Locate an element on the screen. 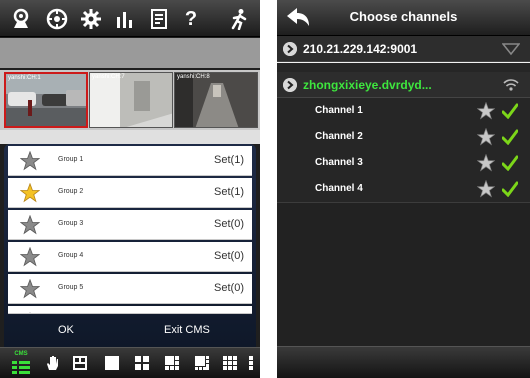  group-row-partial is located at coordinates (130, 310).